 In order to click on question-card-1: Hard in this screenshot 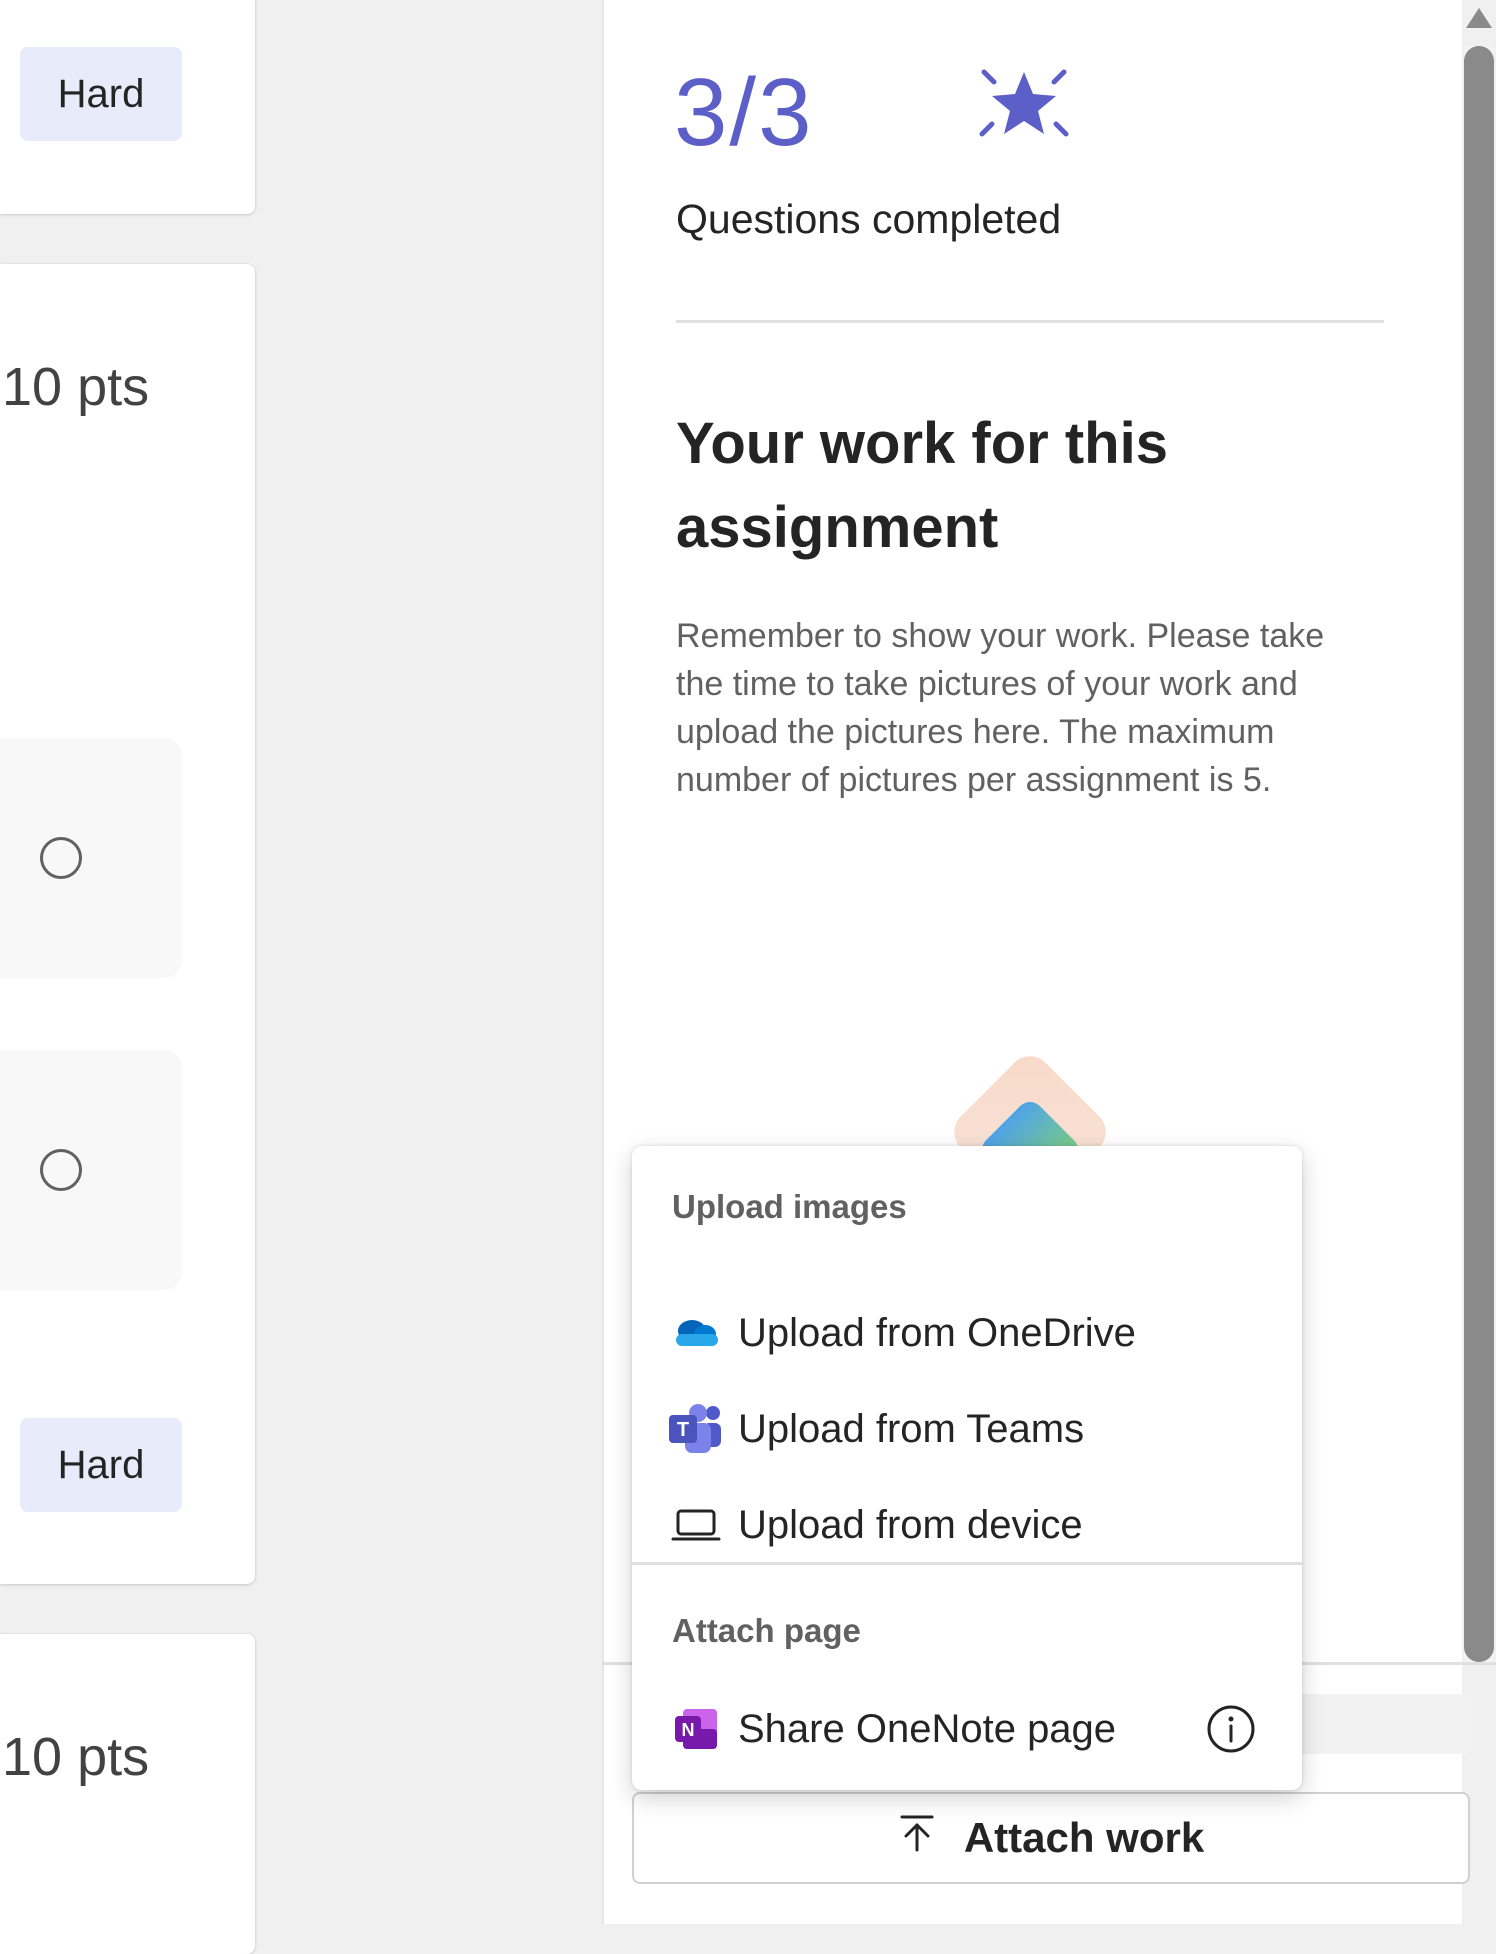, I will do `click(127, 107)`.